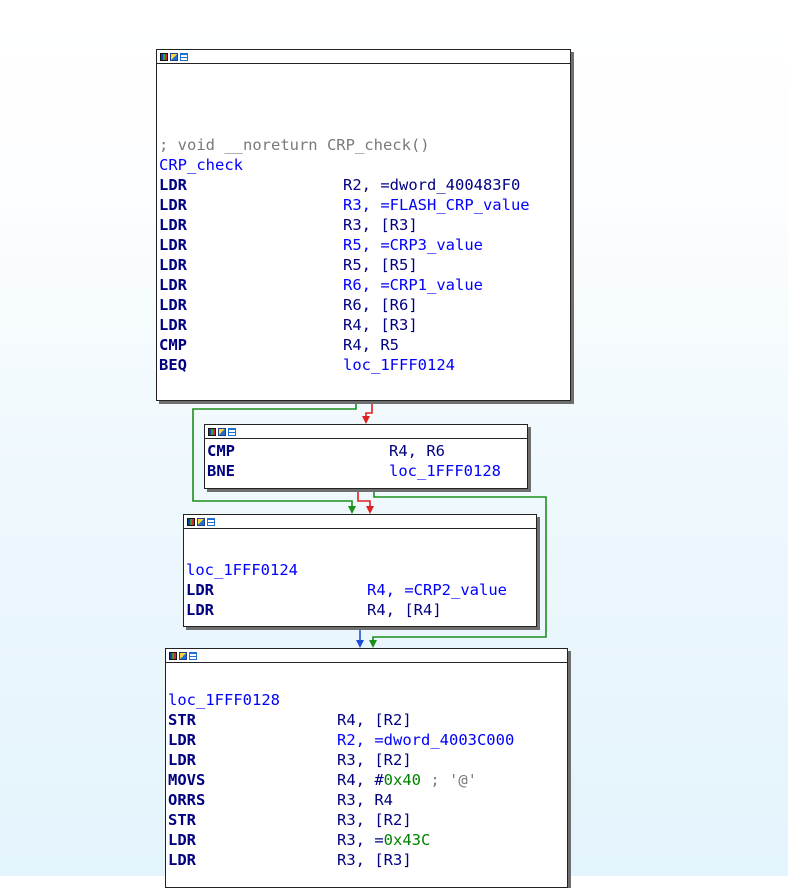 Image resolution: width=788 pixels, height=888 pixels. What do you see at coordinates (364, 245) in the screenshot?
I see `instruction-row: LDR R5, =CRP3_value` at bounding box center [364, 245].